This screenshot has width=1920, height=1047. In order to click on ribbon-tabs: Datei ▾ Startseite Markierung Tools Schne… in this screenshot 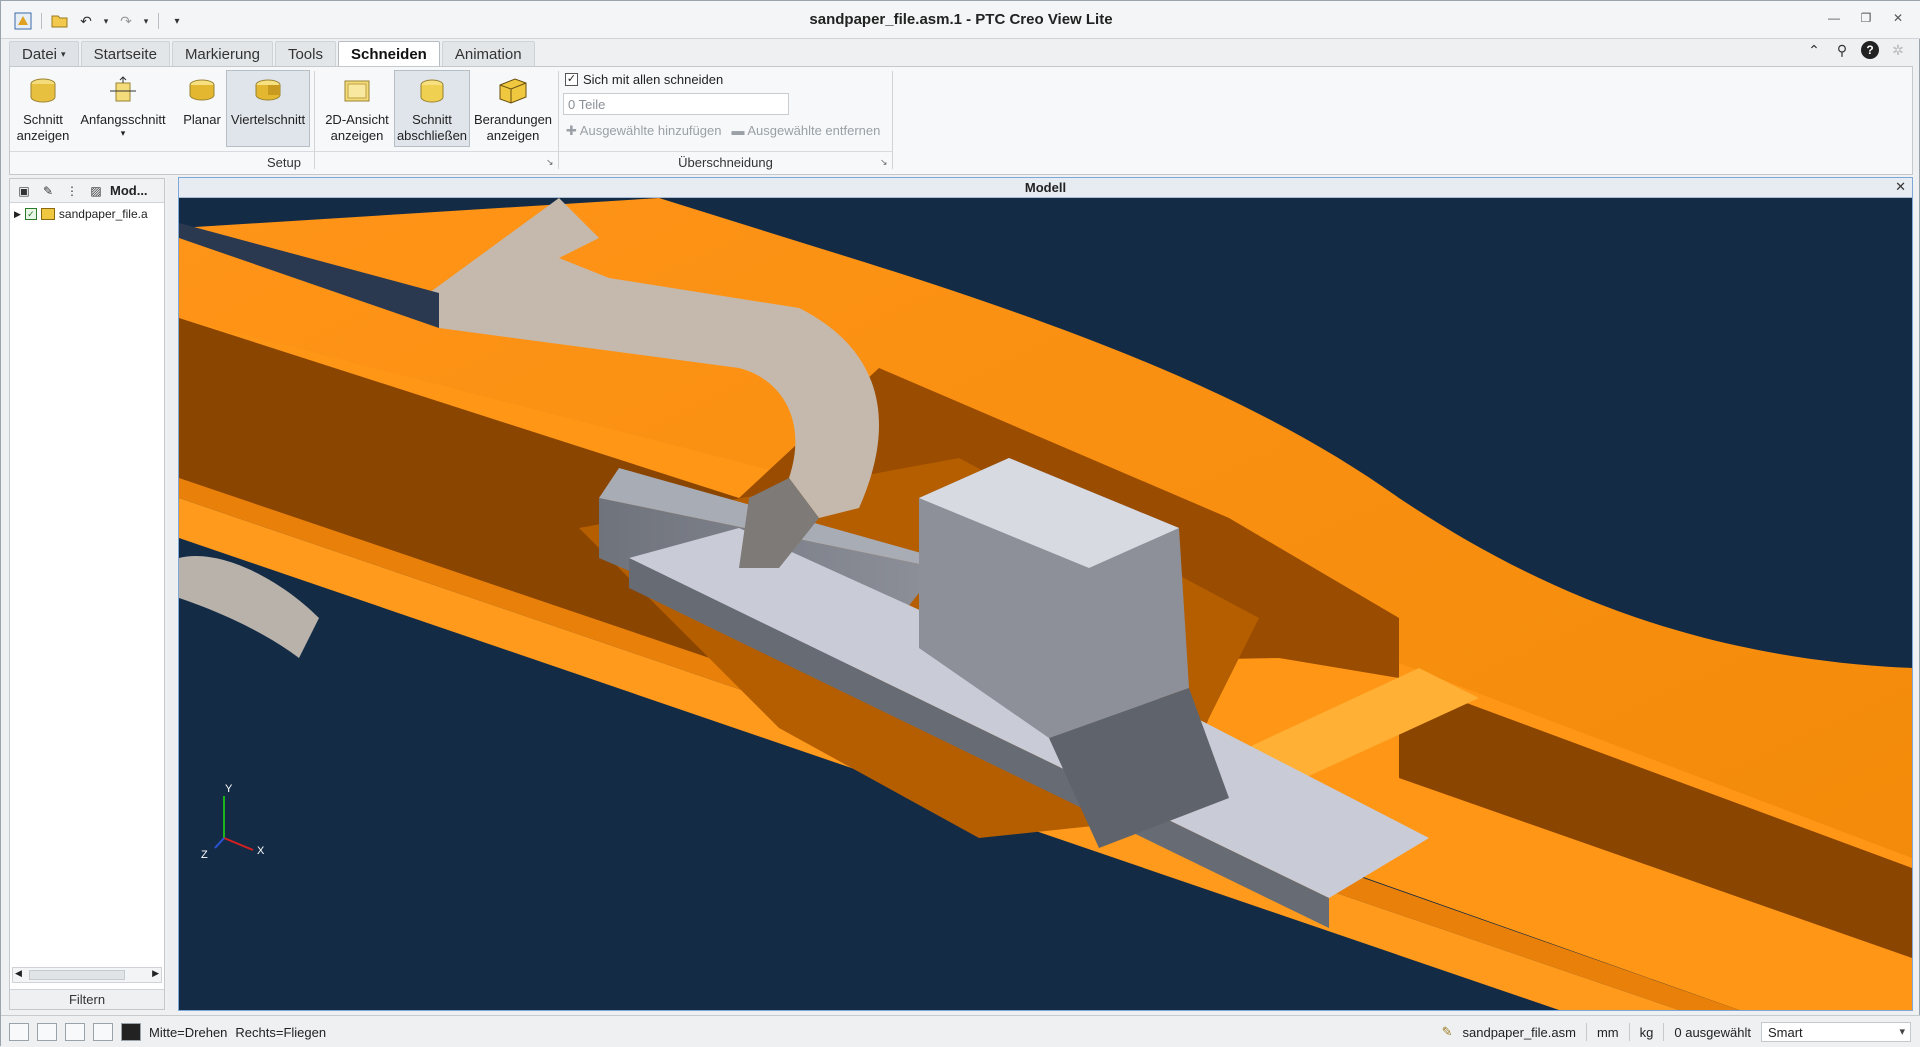, I will do `click(272, 54)`.